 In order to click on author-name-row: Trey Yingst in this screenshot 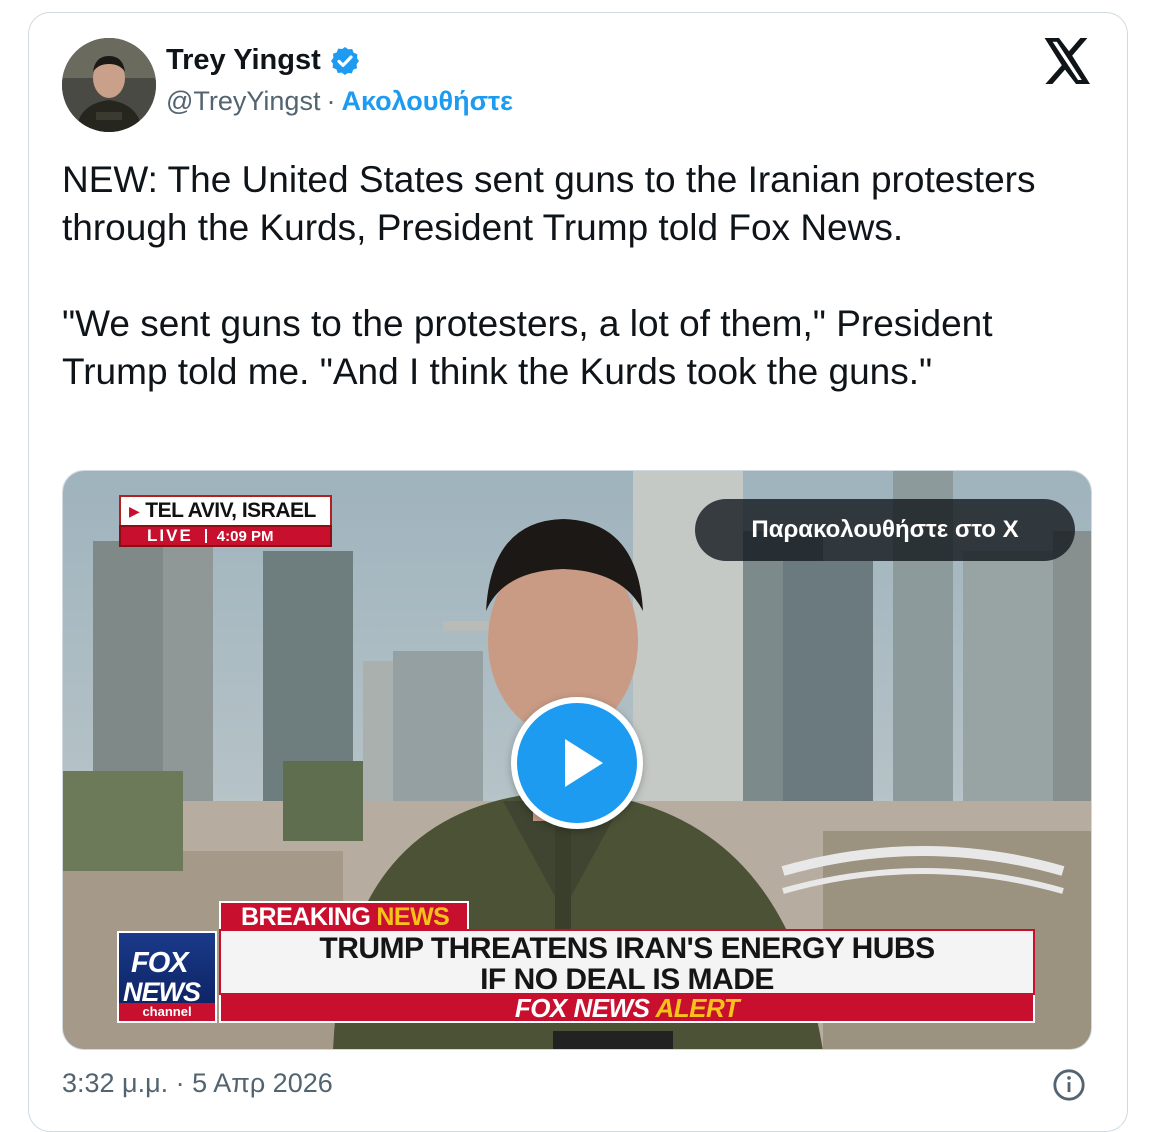, I will do `click(263, 60)`.